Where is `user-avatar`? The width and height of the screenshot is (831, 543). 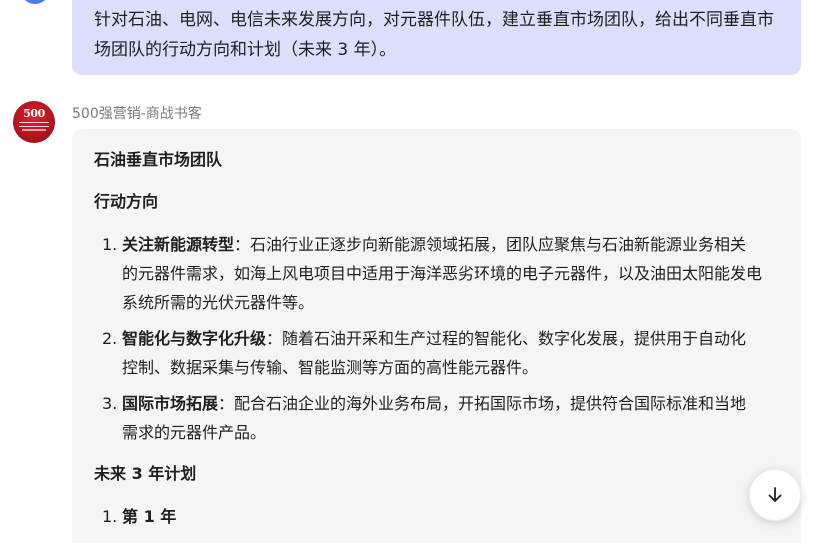 user-avatar is located at coordinates (35, 2).